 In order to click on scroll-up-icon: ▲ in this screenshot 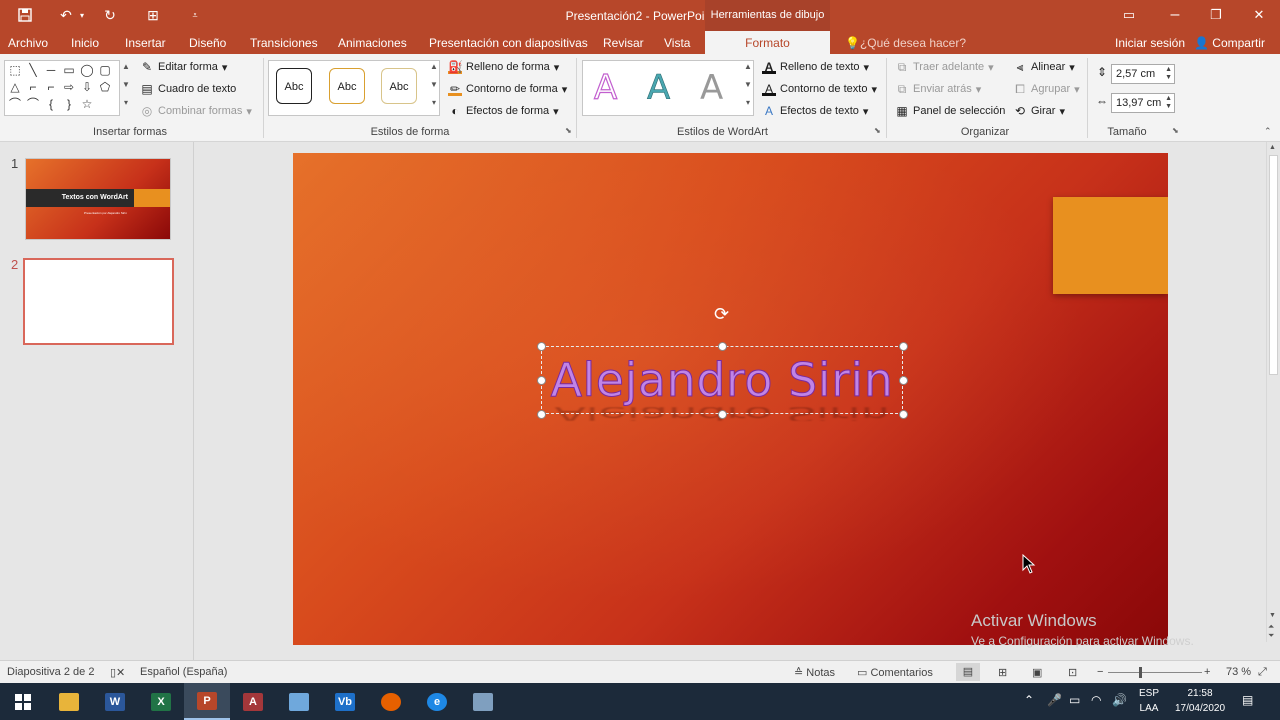, I will do `click(1272, 147)`.